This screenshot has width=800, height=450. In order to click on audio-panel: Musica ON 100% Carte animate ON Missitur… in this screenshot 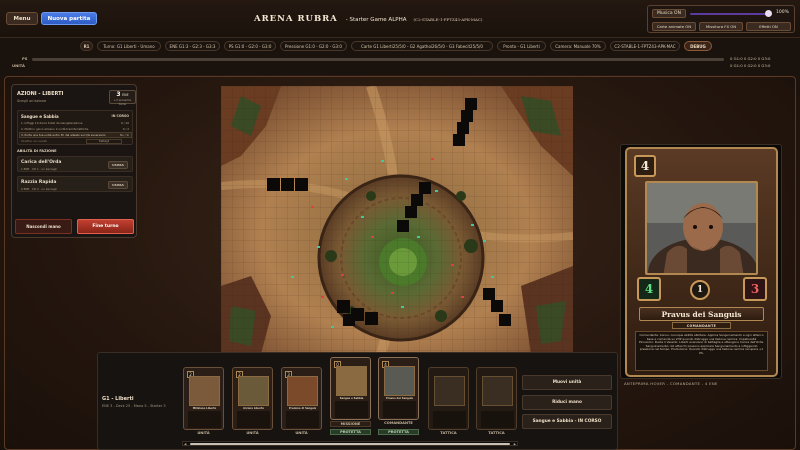, I will do `click(721, 19)`.